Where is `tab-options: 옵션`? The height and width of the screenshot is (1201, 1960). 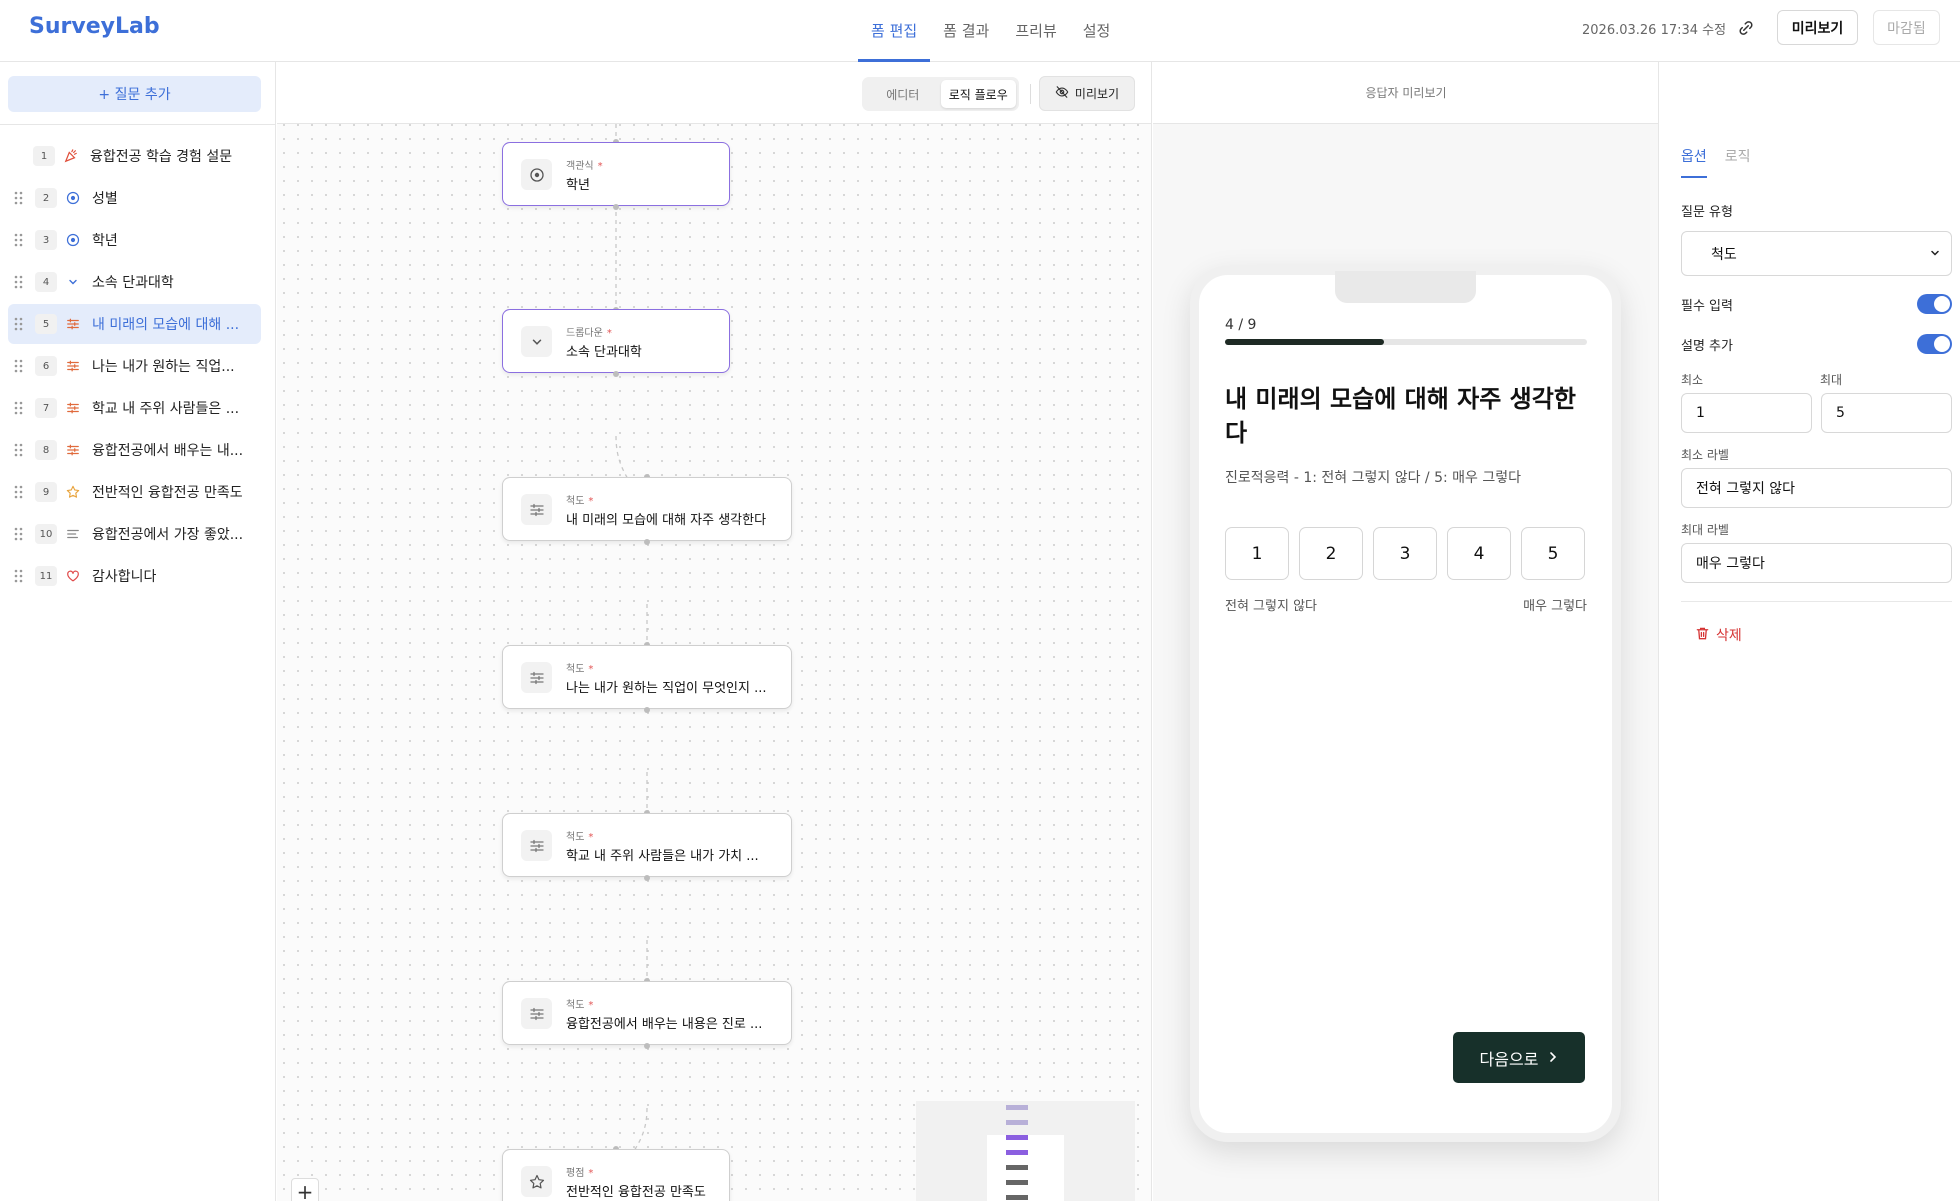 tab-options: 옵션 is located at coordinates (1694, 162).